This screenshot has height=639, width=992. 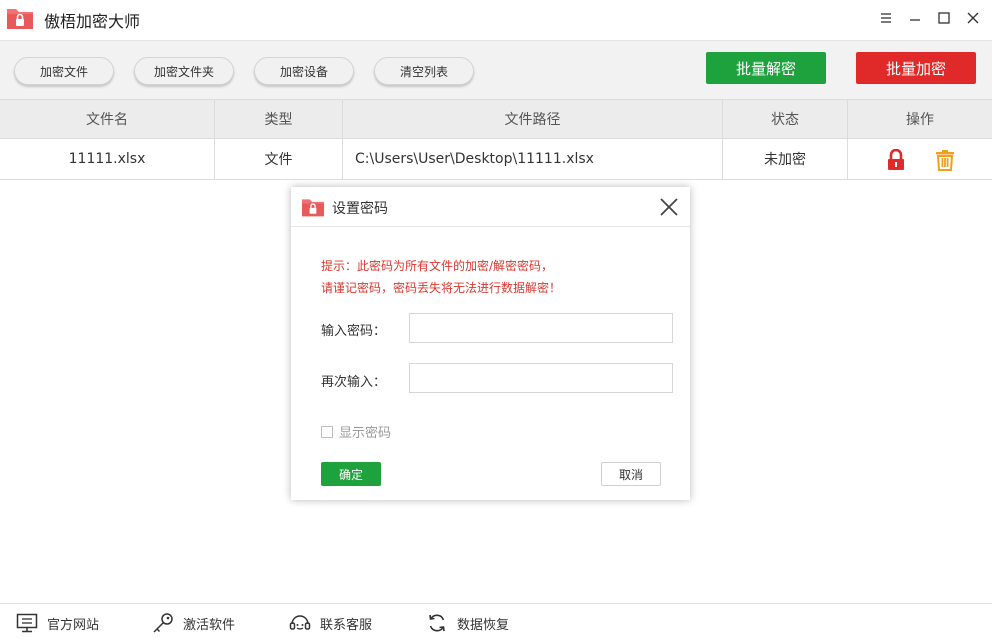 I want to click on column-header-type: 类型, so click(x=278, y=120).